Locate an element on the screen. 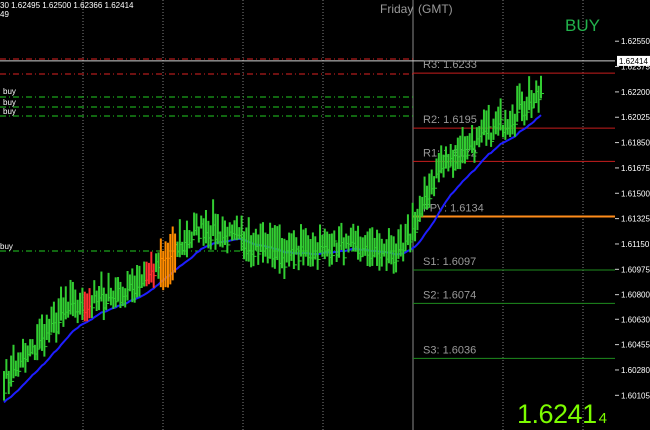 The height and width of the screenshot is (430, 650). y-axis-tick-label: 1.60630 is located at coordinates (635, 319).